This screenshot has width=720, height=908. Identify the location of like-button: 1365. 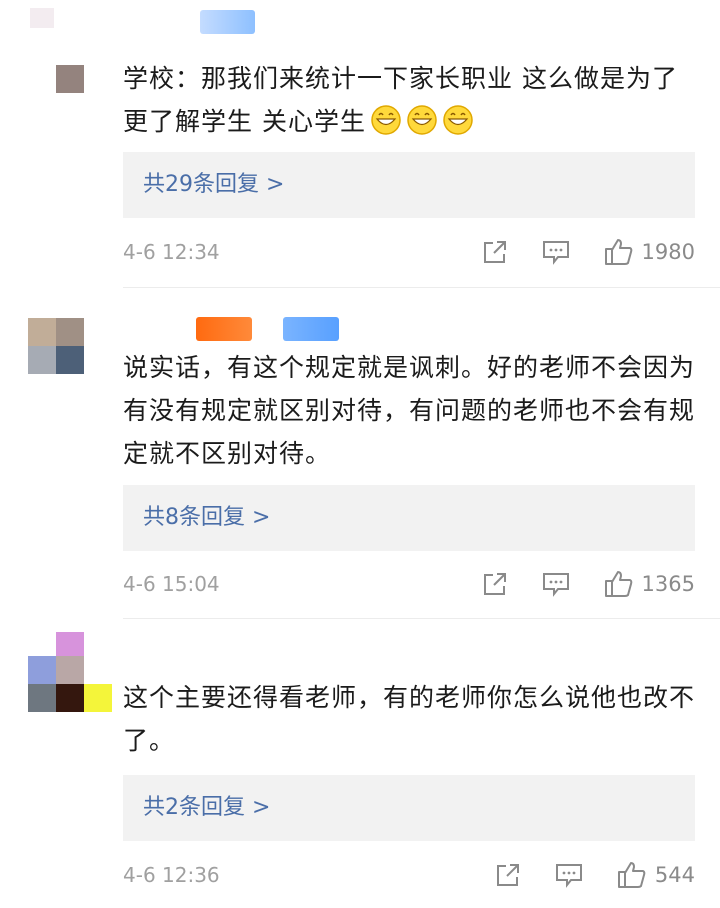
(649, 584).